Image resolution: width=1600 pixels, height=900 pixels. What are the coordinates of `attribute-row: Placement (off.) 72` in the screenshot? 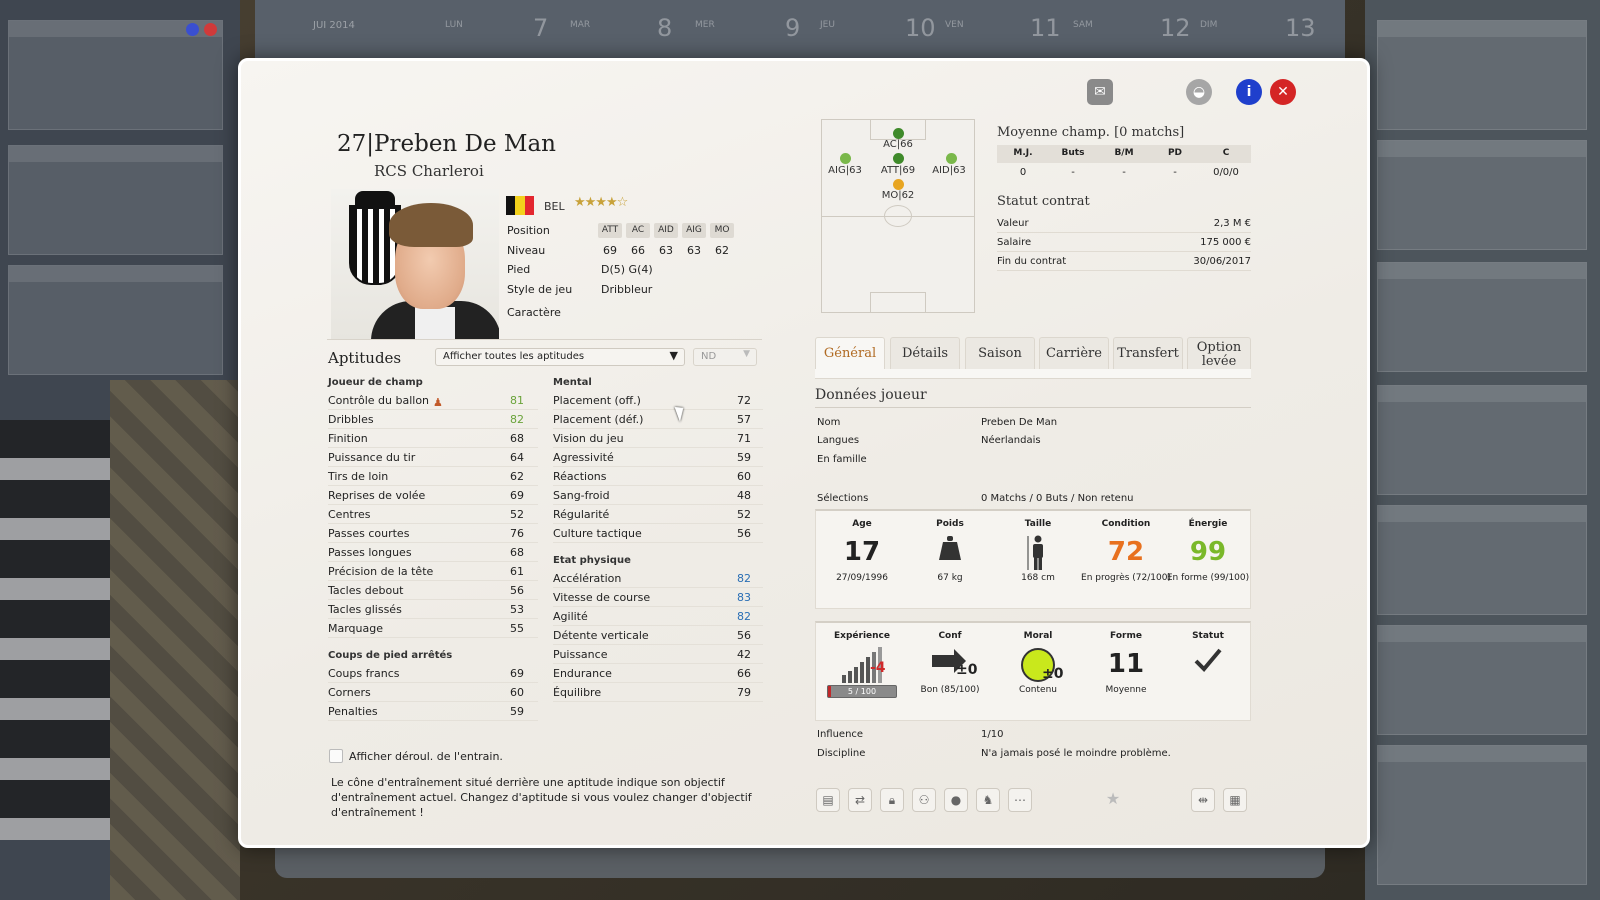 It's located at (658, 400).